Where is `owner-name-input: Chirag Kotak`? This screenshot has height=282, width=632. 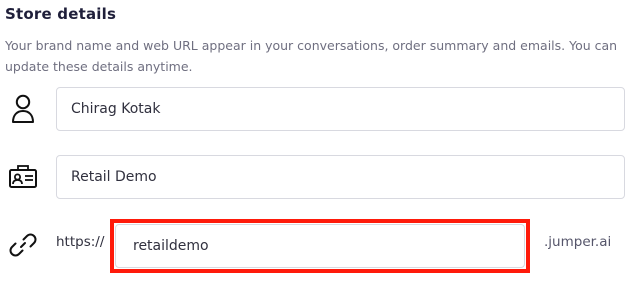
owner-name-input: Chirag Kotak is located at coordinates (340, 109).